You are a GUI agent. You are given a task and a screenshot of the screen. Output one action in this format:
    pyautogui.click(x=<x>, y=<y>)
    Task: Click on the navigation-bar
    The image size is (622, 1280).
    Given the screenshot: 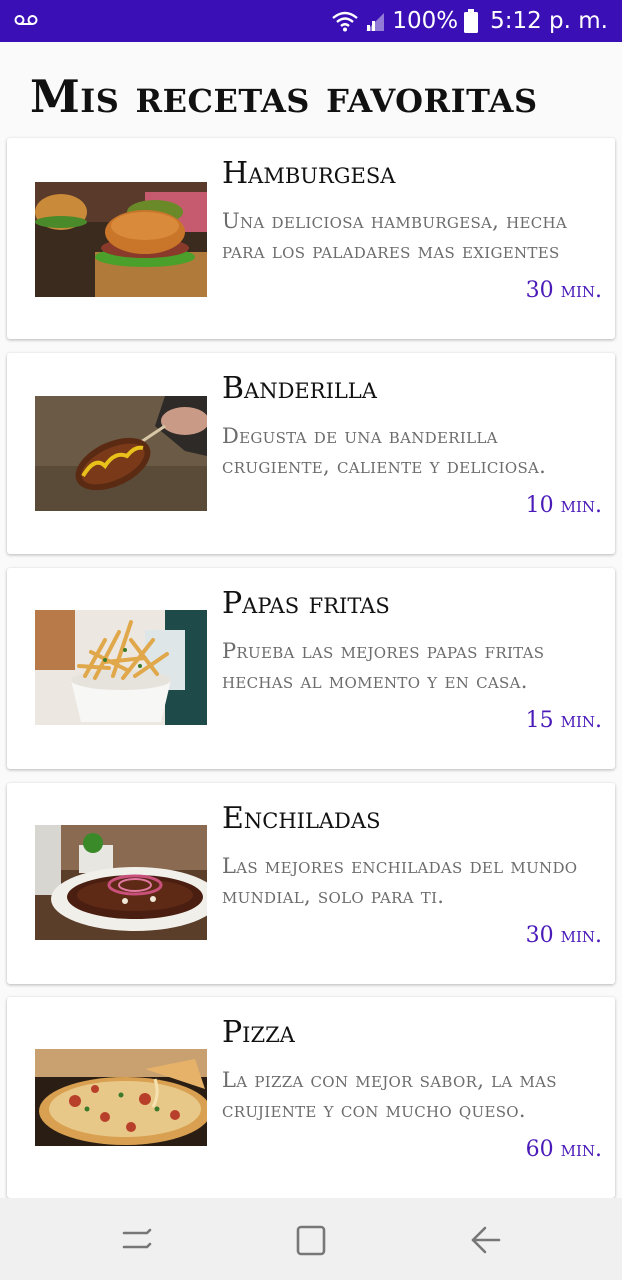 What is the action you would take?
    pyautogui.click(x=311, y=1239)
    